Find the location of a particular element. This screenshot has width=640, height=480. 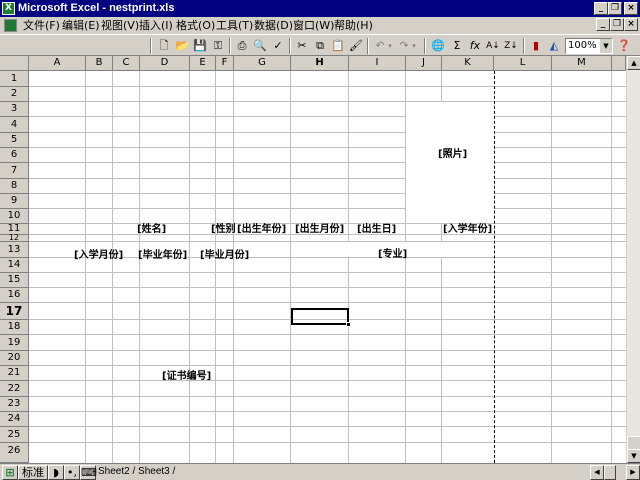

cell-birth-day: [出生日] is located at coordinates (376, 230).